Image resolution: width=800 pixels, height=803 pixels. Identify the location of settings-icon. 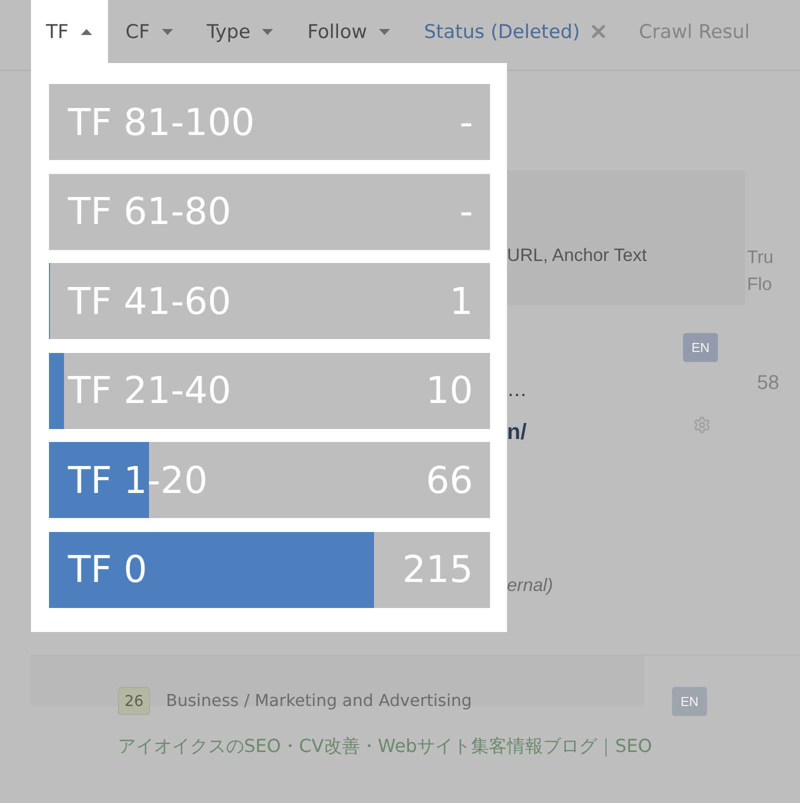
(702, 425).